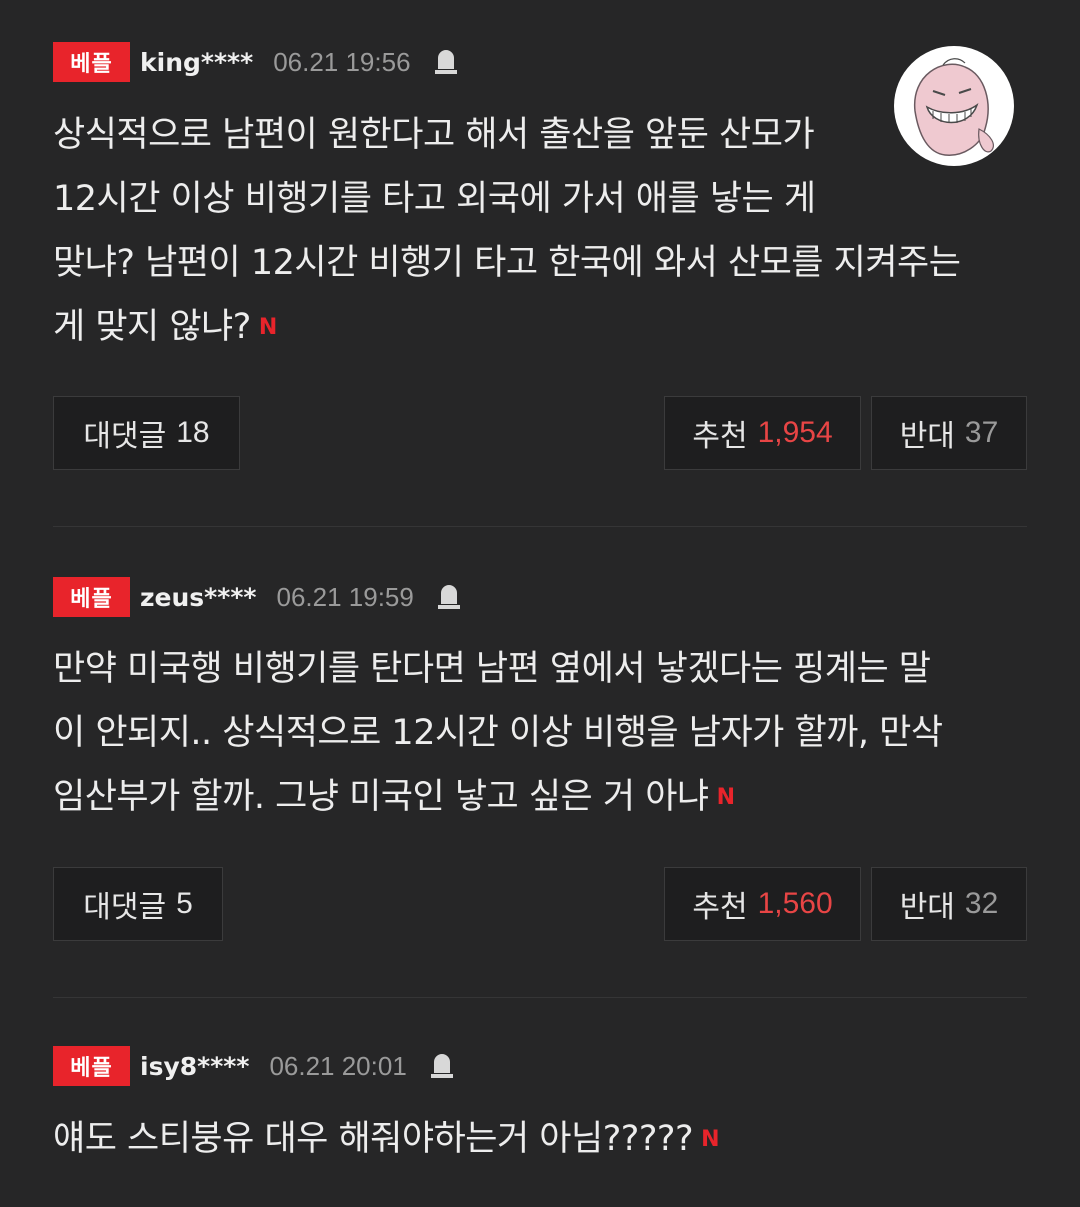 Image resolution: width=1080 pixels, height=1207 pixels. I want to click on dislike-button: 반대 37, so click(949, 433).